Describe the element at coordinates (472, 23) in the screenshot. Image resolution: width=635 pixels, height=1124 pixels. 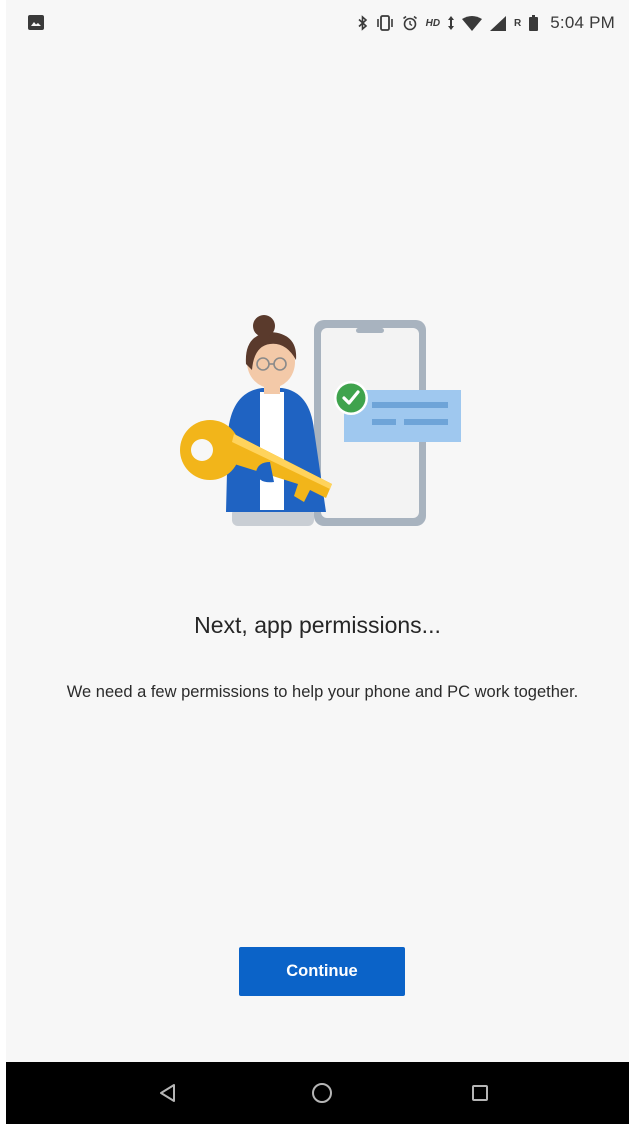
I see `wifi-icon` at that location.